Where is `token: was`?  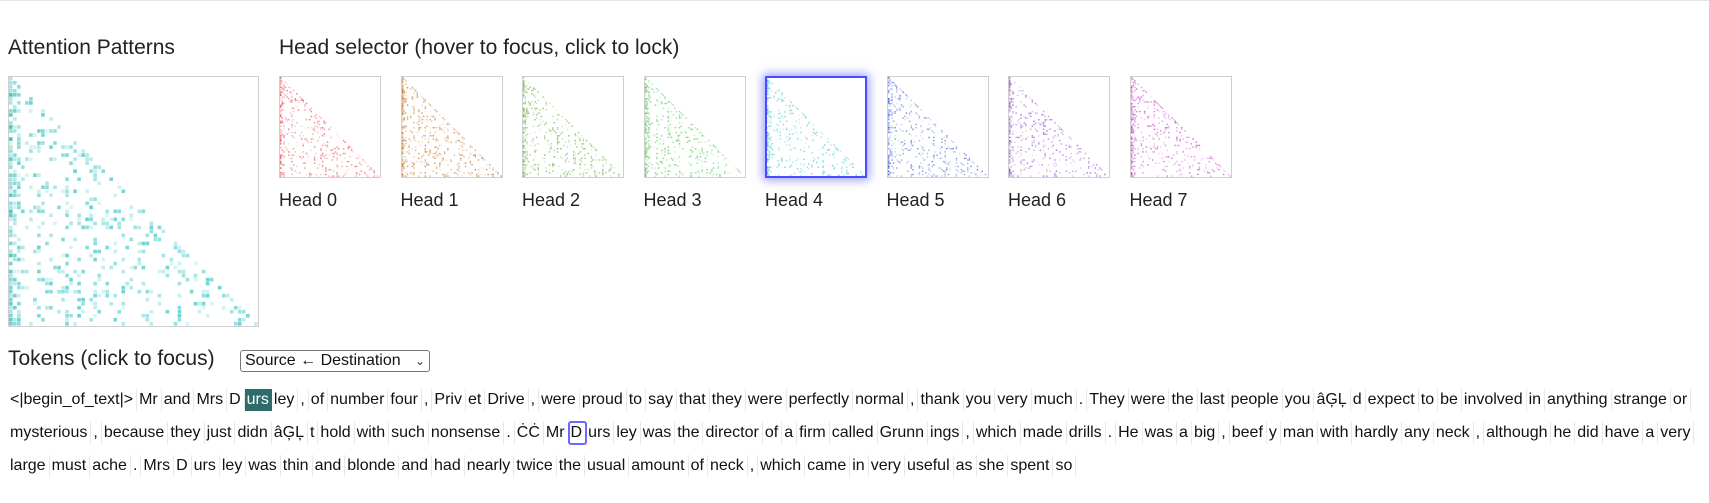
token: was is located at coordinates (658, 433).